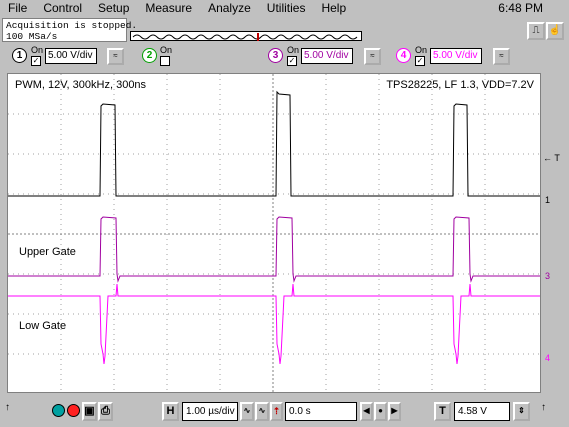  What do you see at coordinates (37, 50) in the screenshot?
I see `channel-1-on-label: On` at bounding box center [37, 50].